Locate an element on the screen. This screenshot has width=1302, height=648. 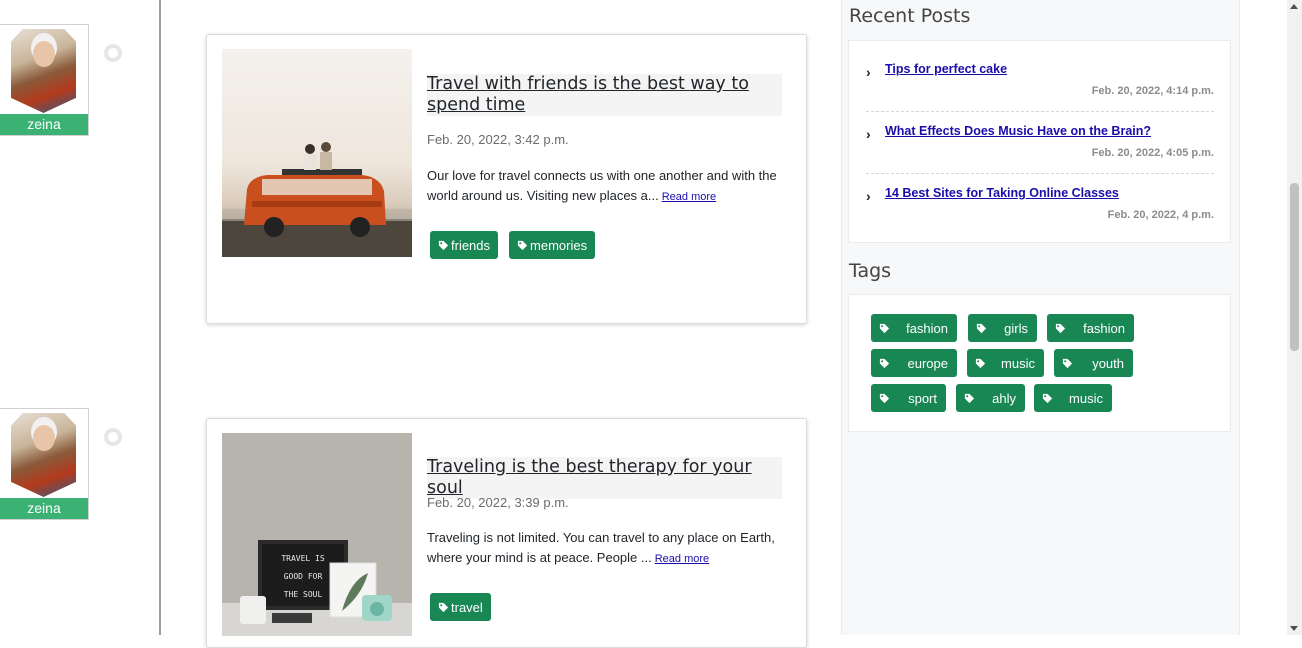
recent-post-date: Feb. 20, 2022, 4 p.m. is located at coordinates (1160, 215).